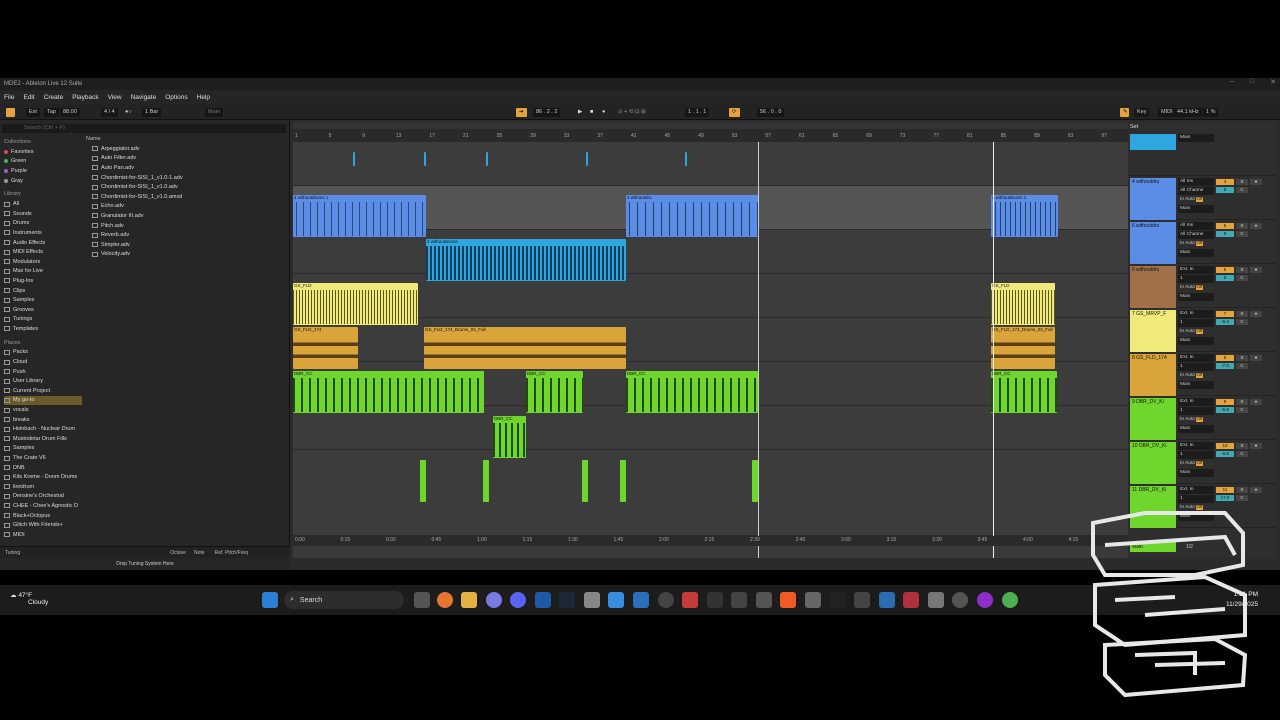 The width and height of the screenshot is (1280, 720). What do you see at coordinates (70, 112) in the screenshot?
I see `tempo-field: 88.00` at bounding box center [70, 112].